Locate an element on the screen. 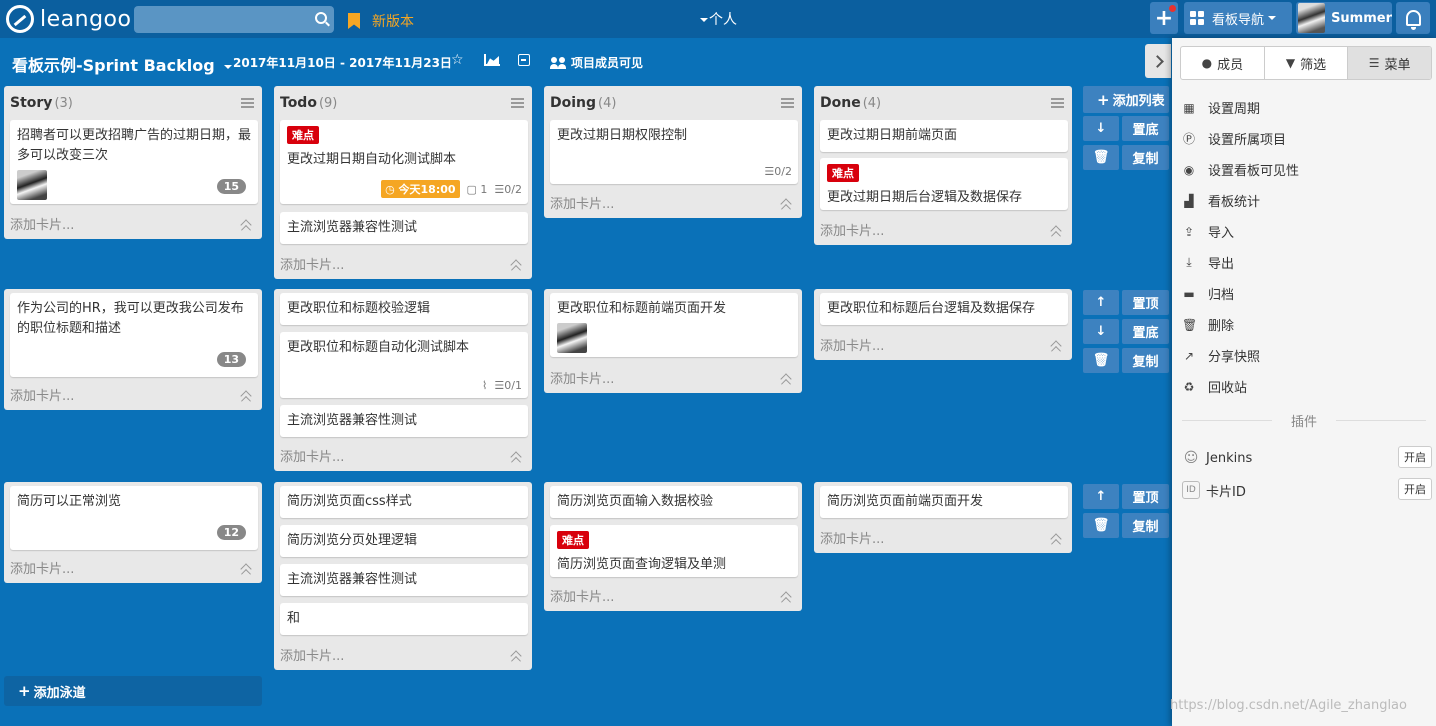  board-nav-button: 看板导航 is located at coordinates (1238, 18).